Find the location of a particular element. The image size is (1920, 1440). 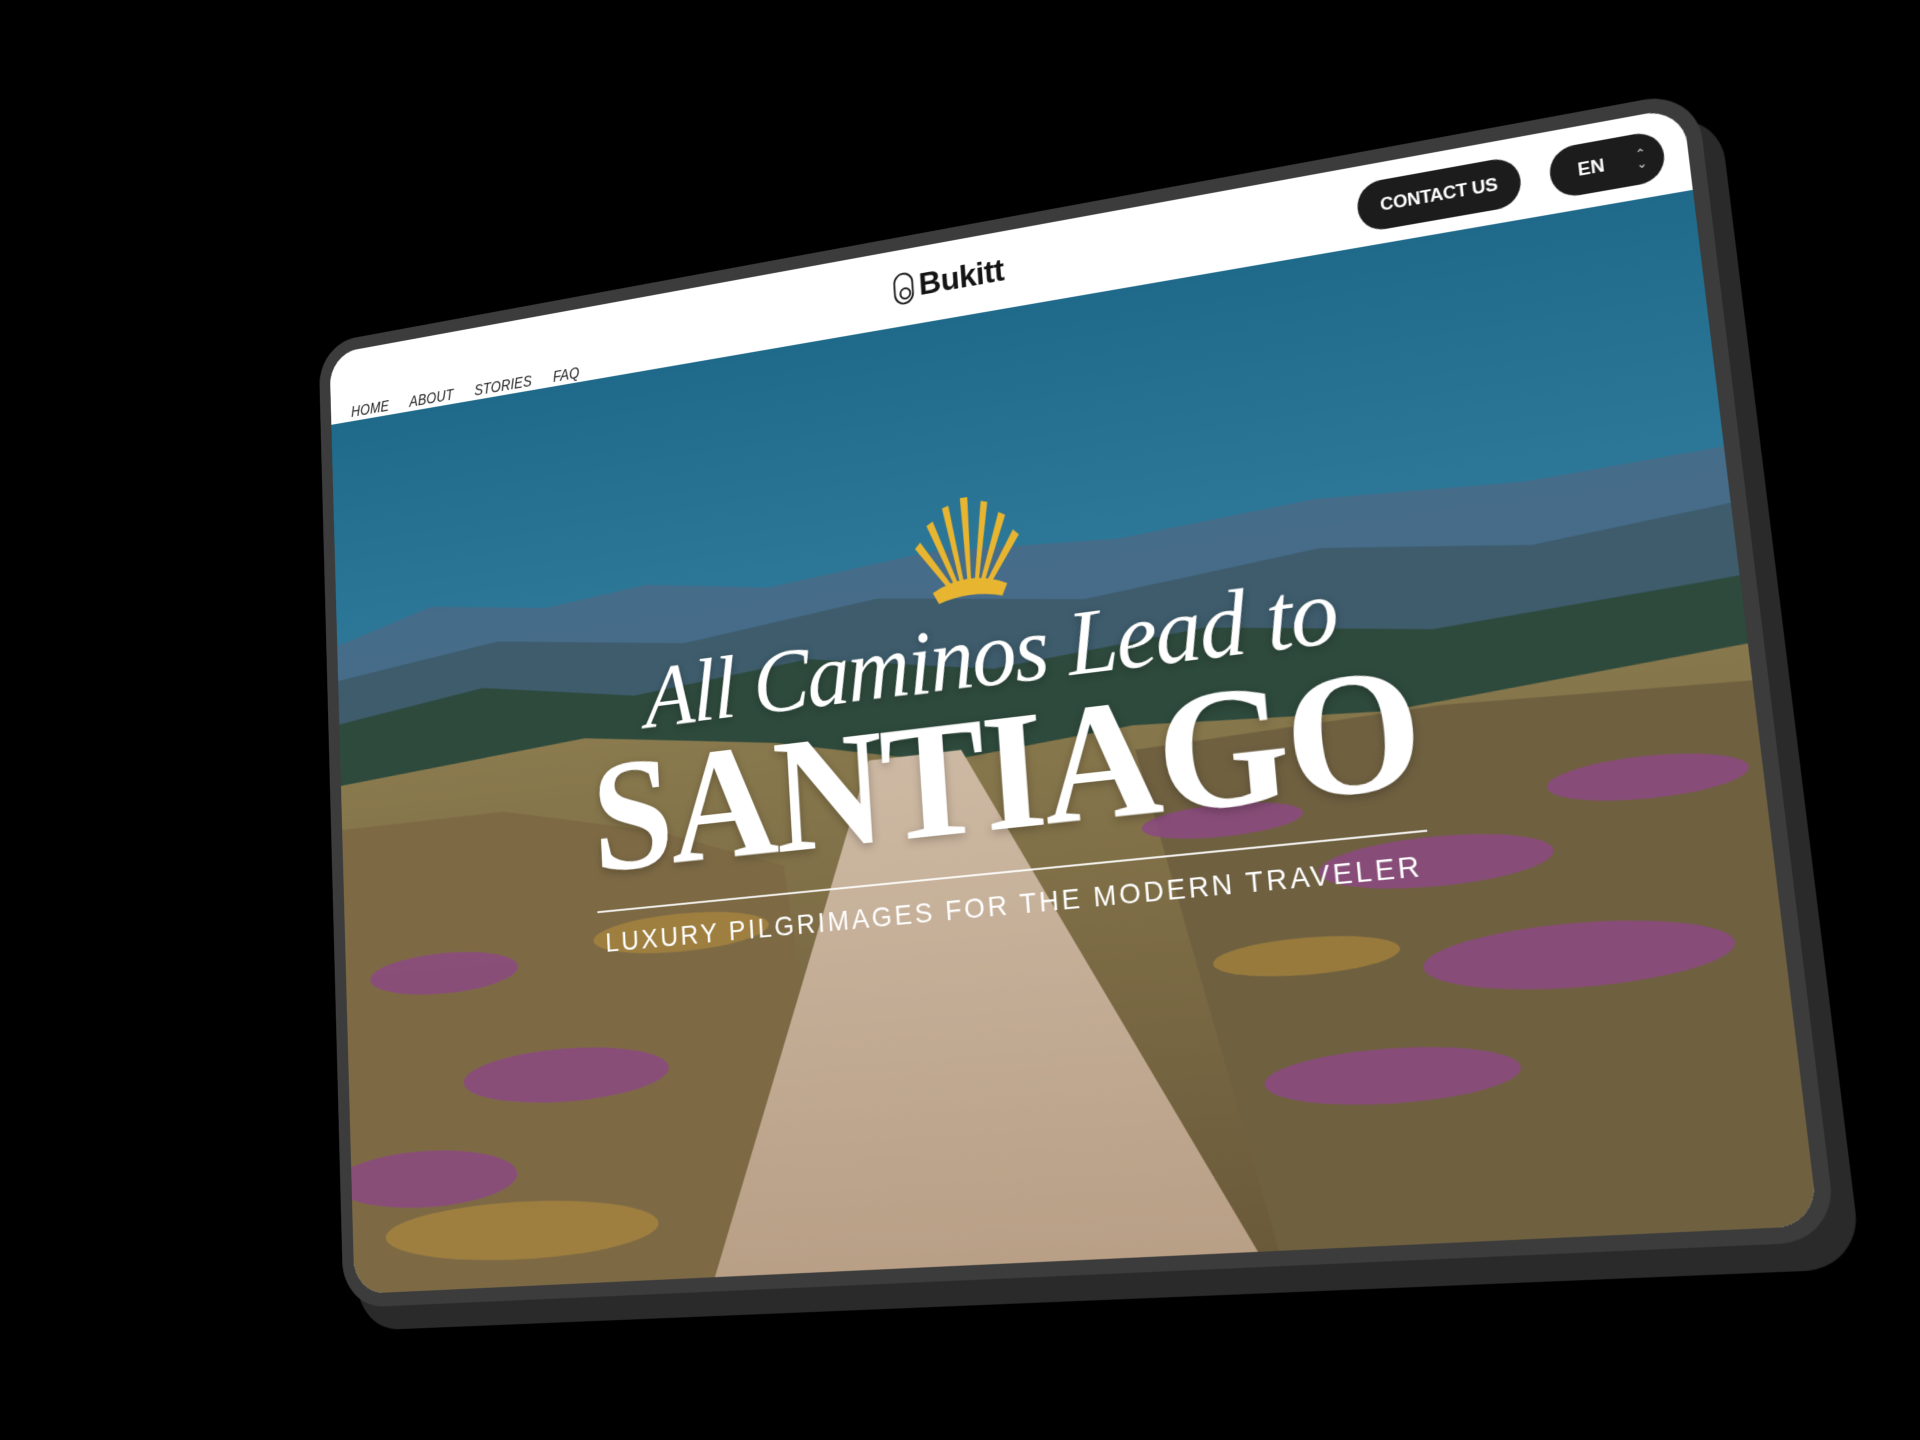

nav-about: ABOUT is located at coordinates (431, 399).